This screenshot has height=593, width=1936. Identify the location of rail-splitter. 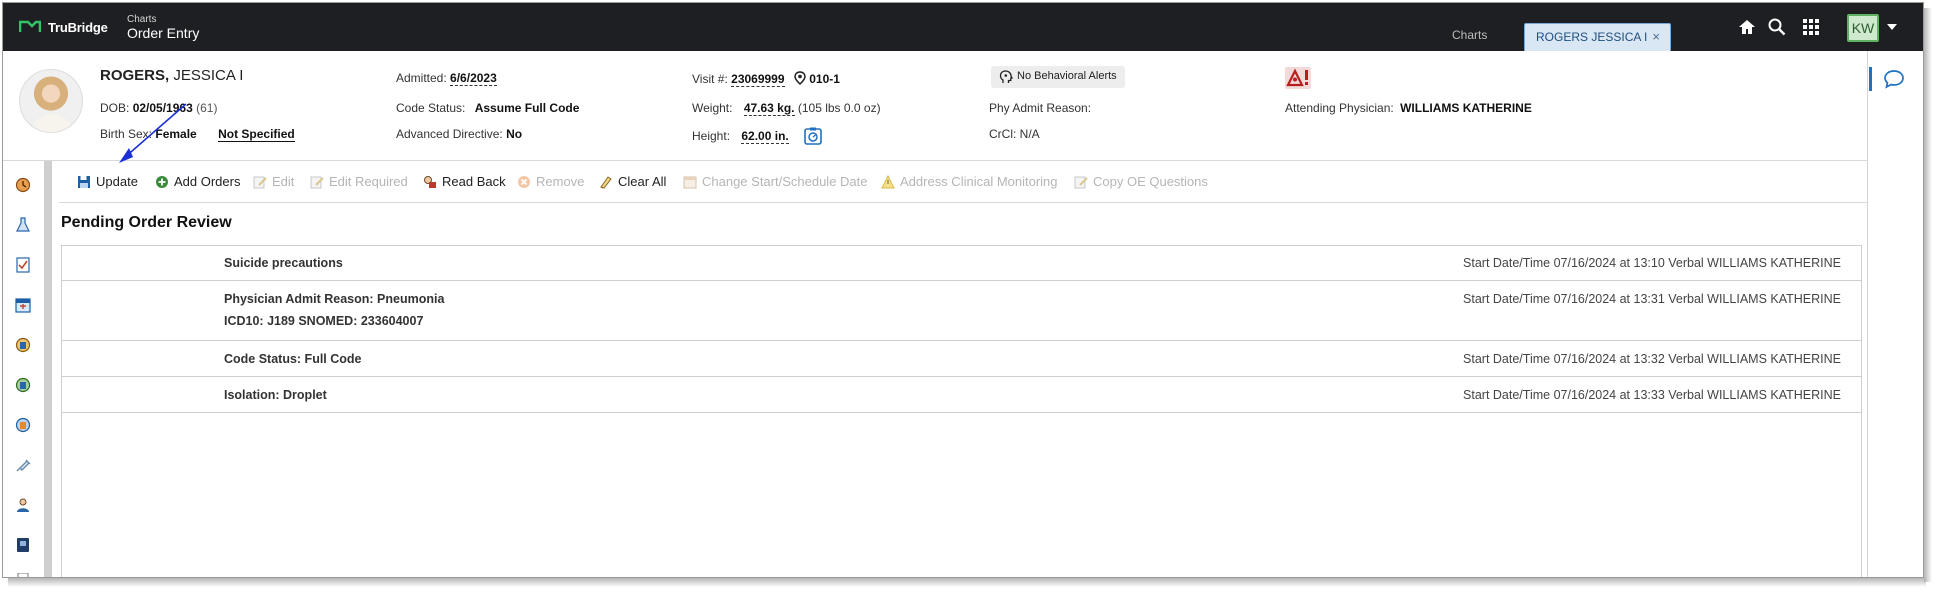
(48, 369).